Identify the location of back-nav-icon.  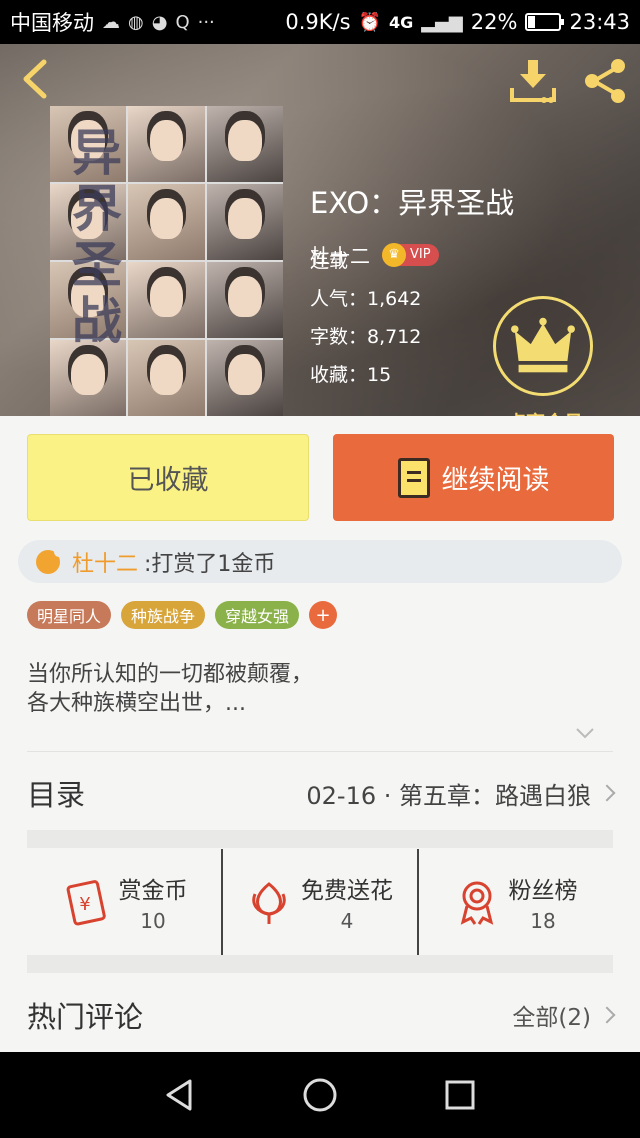
(180, 1095).